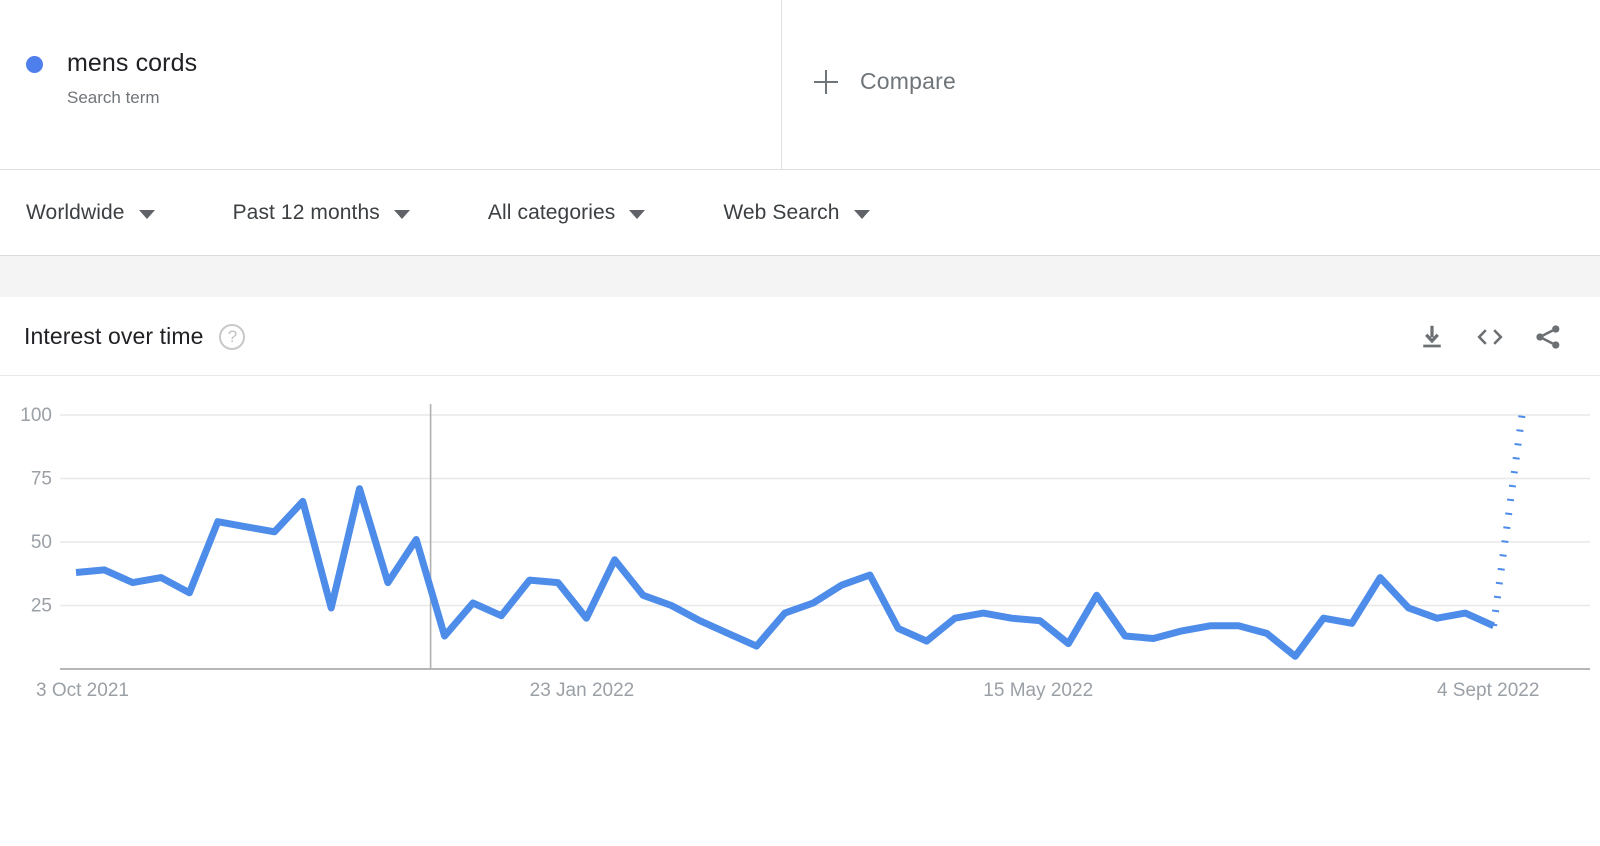 The height and width of the screenshot is (846, 1600). I want to click on search-term-type: Search term, so click(113, 97).